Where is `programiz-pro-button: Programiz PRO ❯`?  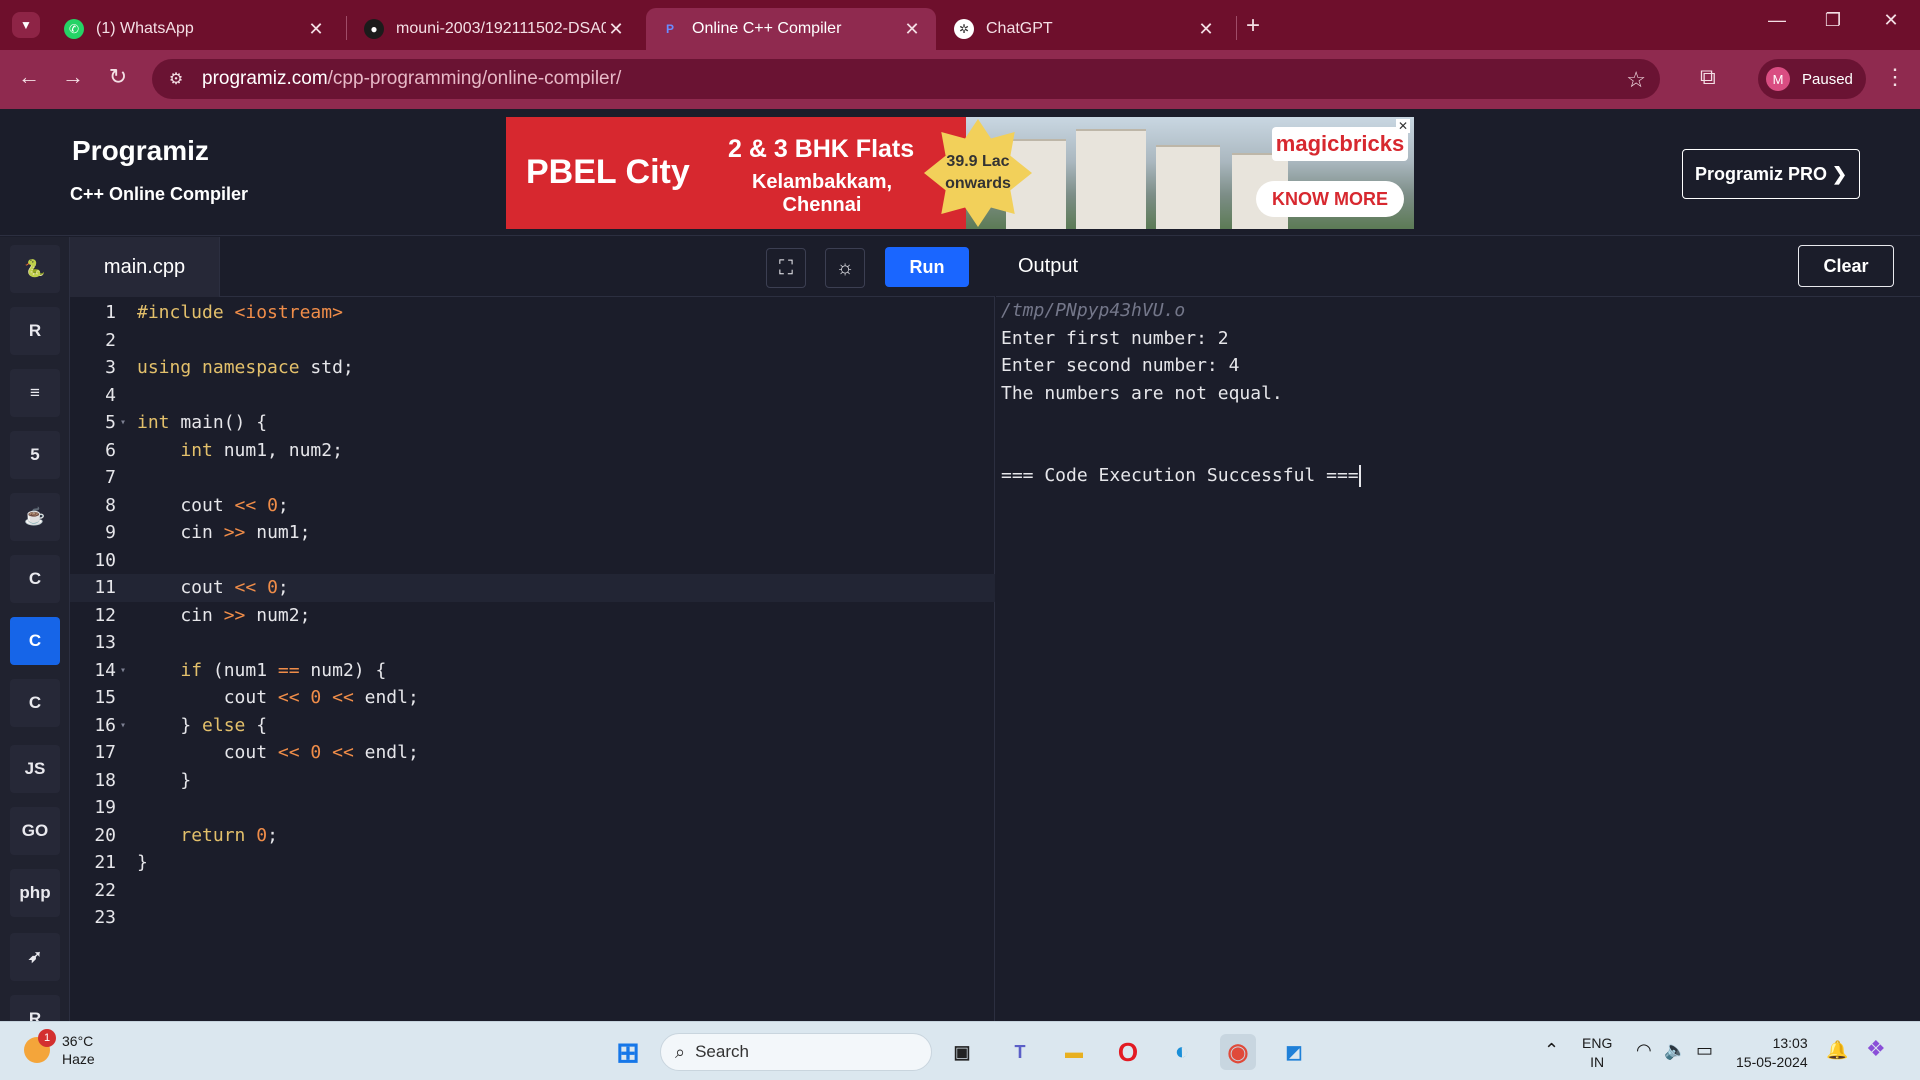 programiz-pro-button: Programiz PRO ❯ is located at coordinates (1771, 174).